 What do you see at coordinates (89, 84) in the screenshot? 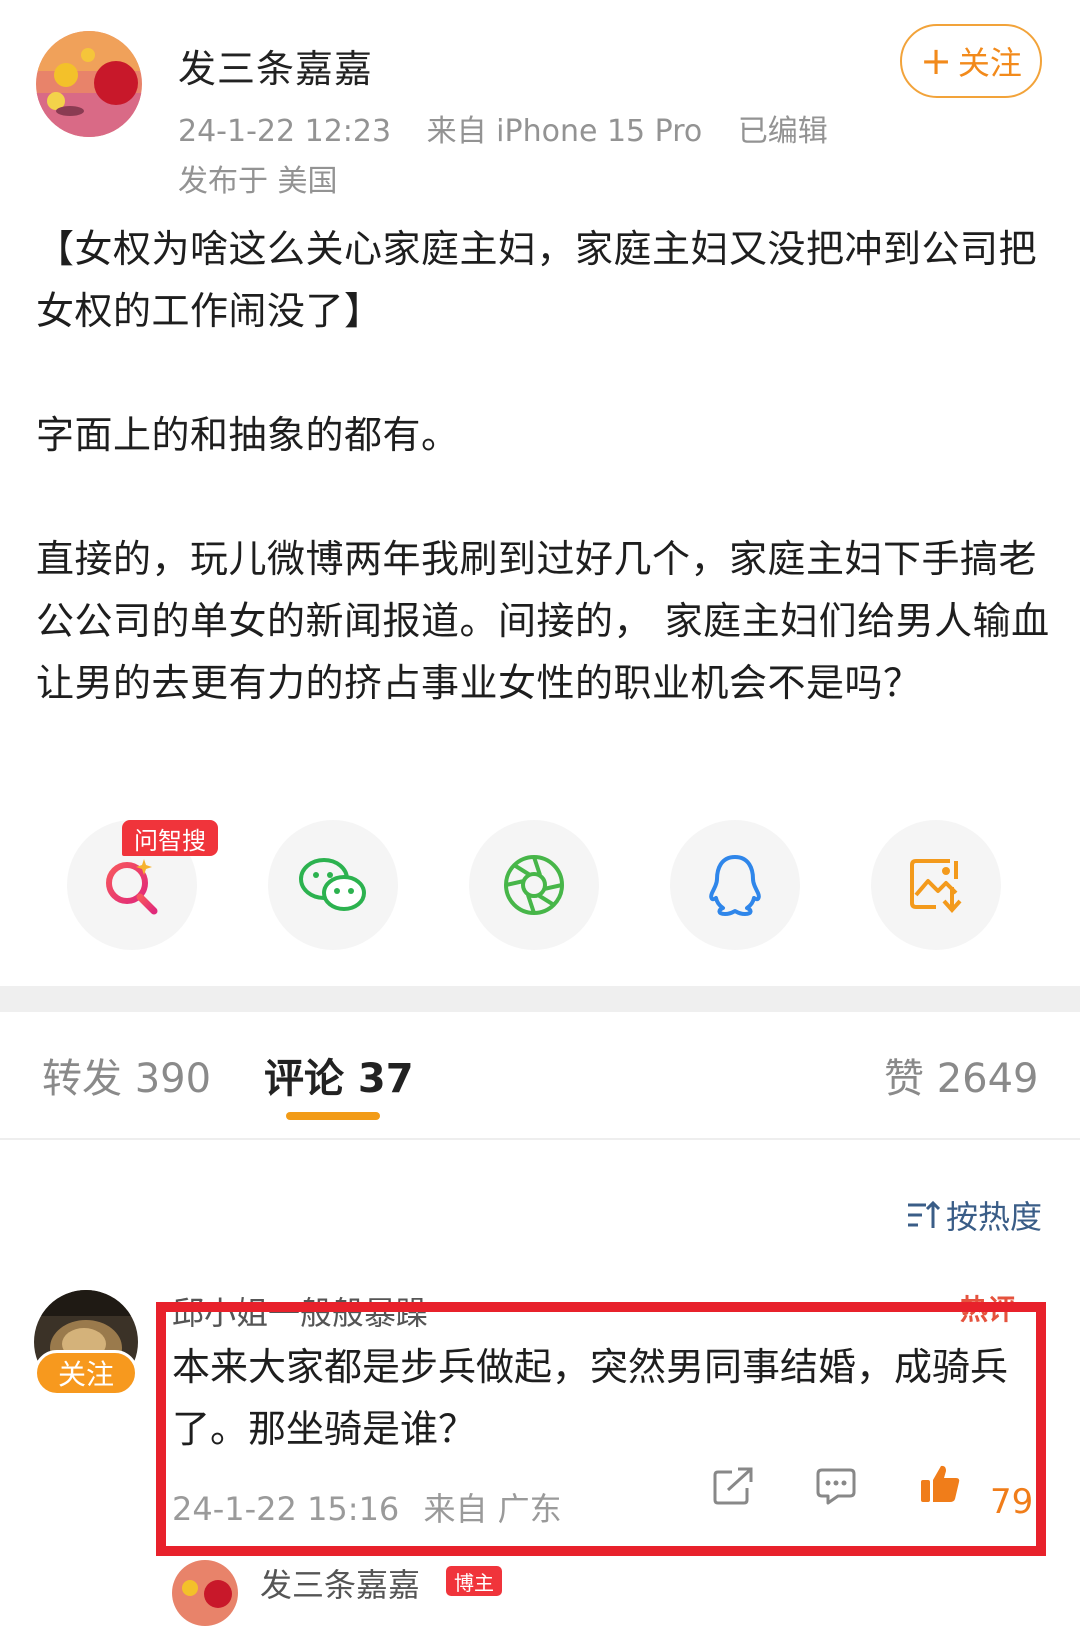
I see `author-avatar` at bounding box center [89, 84].